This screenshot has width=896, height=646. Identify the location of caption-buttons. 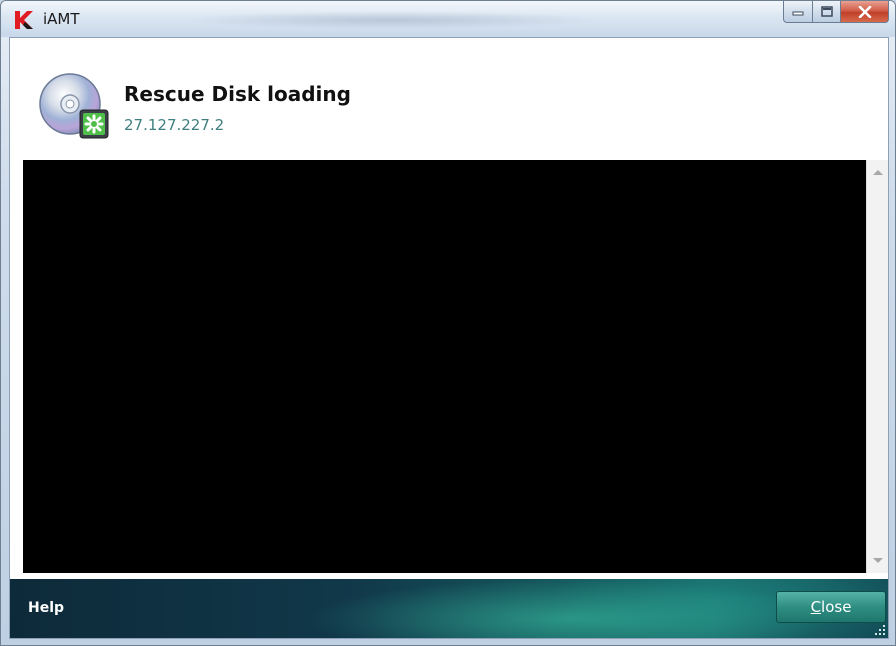
(836, 12).